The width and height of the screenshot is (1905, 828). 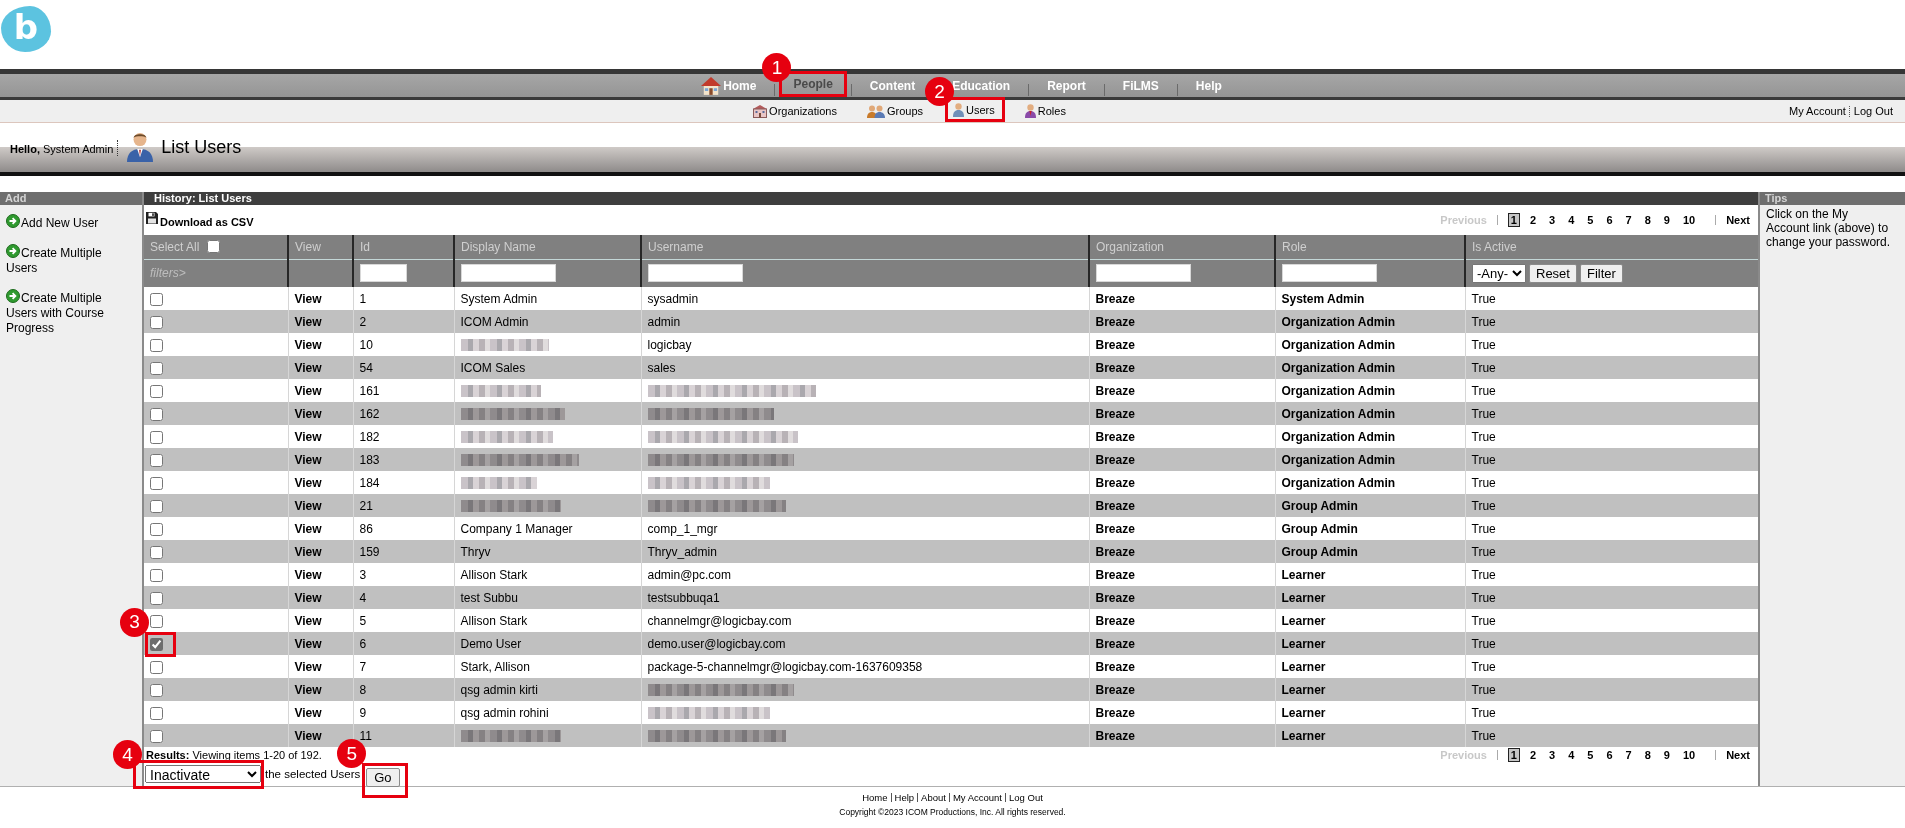 I want to click on column-header: Role, so click(x=1294, y=246).